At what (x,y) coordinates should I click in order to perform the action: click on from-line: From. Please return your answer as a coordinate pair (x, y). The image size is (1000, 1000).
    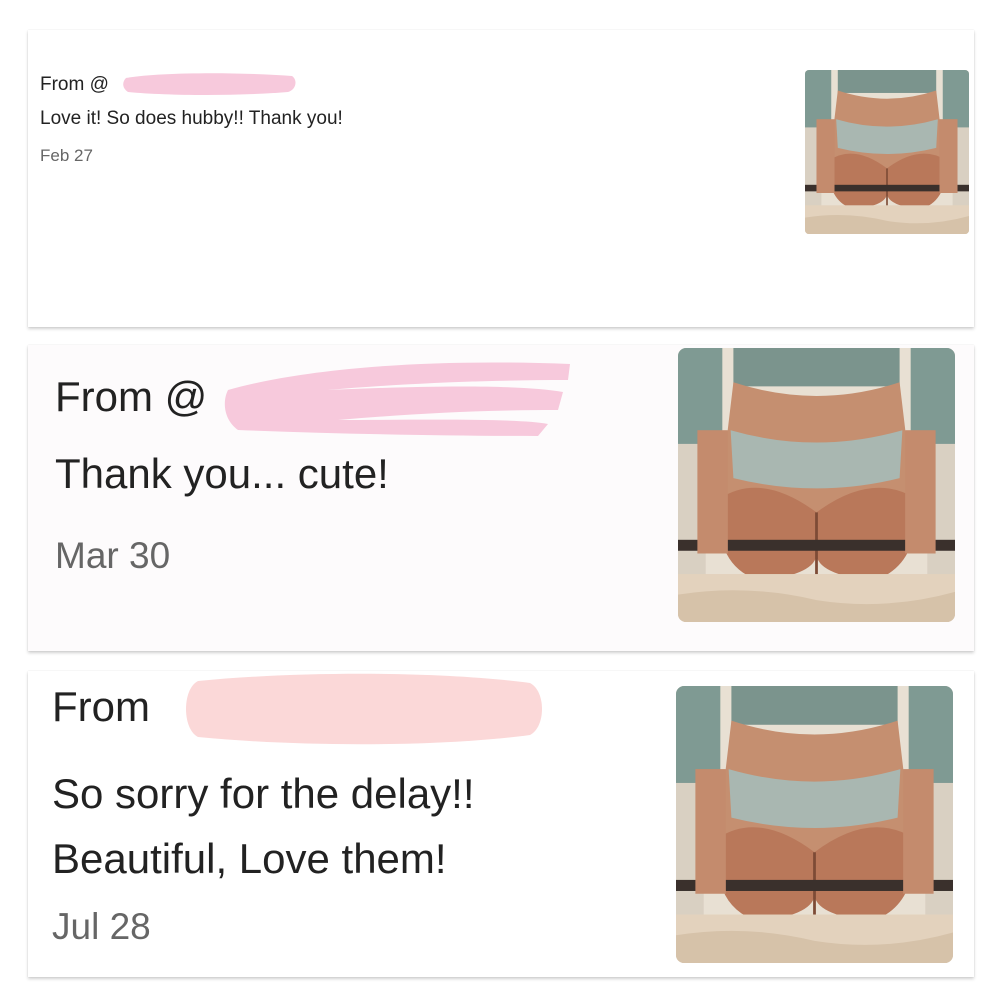
    Looking at the image, I should click on (101, 707).